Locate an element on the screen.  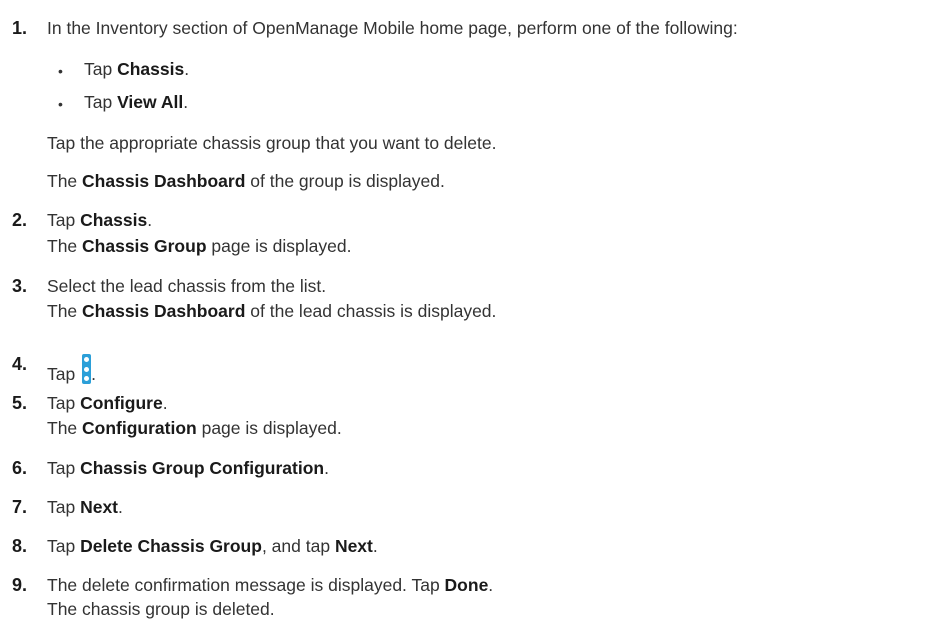
bullet-item: Tap View All. is located at coordinates (136, 102).